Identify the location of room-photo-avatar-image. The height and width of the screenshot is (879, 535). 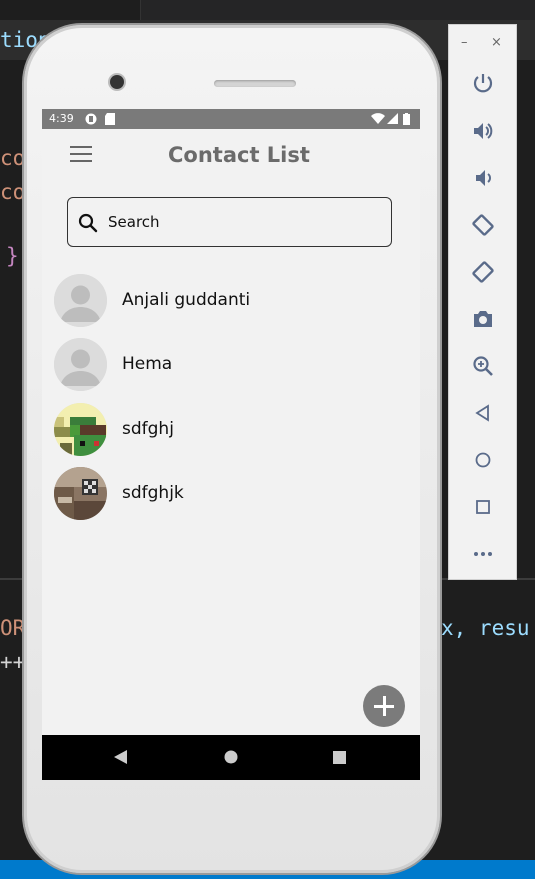
(80, 493).